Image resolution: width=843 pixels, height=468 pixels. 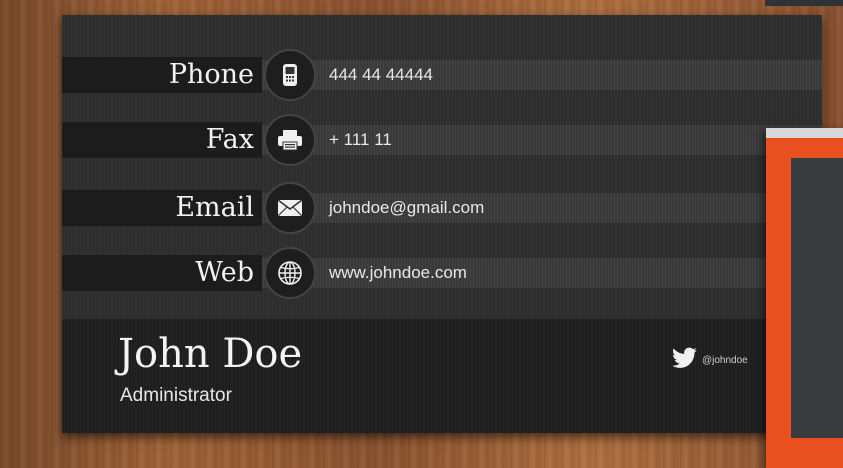 What do you see at coordinates (290, 140) in the screenshot?
I see `printer-icon` at bounding box center [290, 140].